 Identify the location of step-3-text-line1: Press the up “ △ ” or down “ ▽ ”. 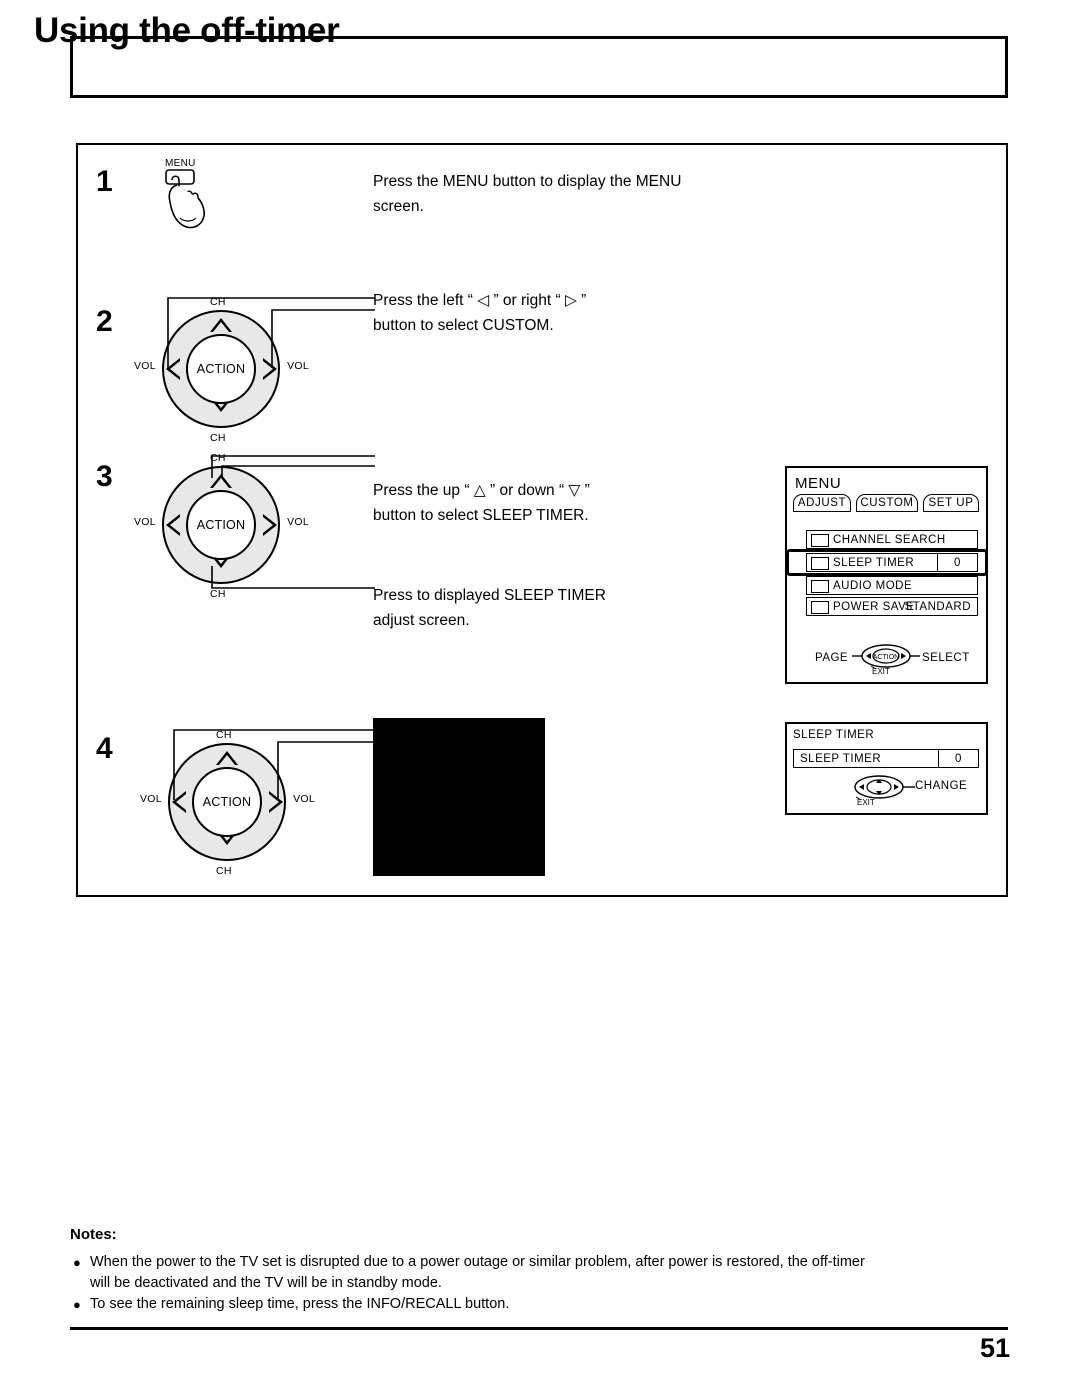
(481, 490).